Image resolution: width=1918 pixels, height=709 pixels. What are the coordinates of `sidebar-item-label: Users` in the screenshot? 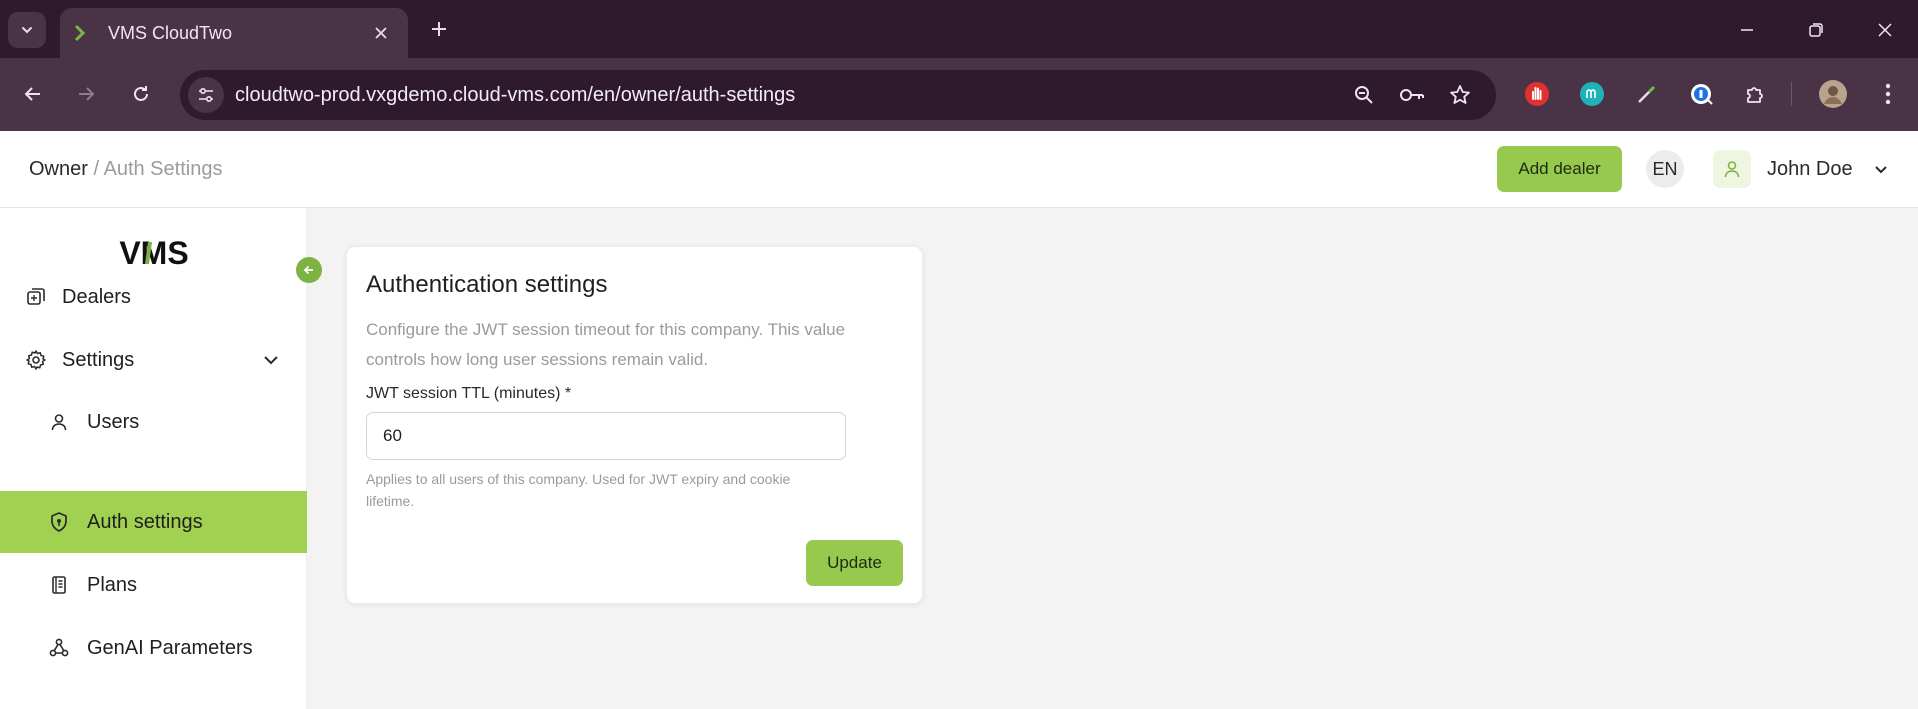 It's located at (113, 421).